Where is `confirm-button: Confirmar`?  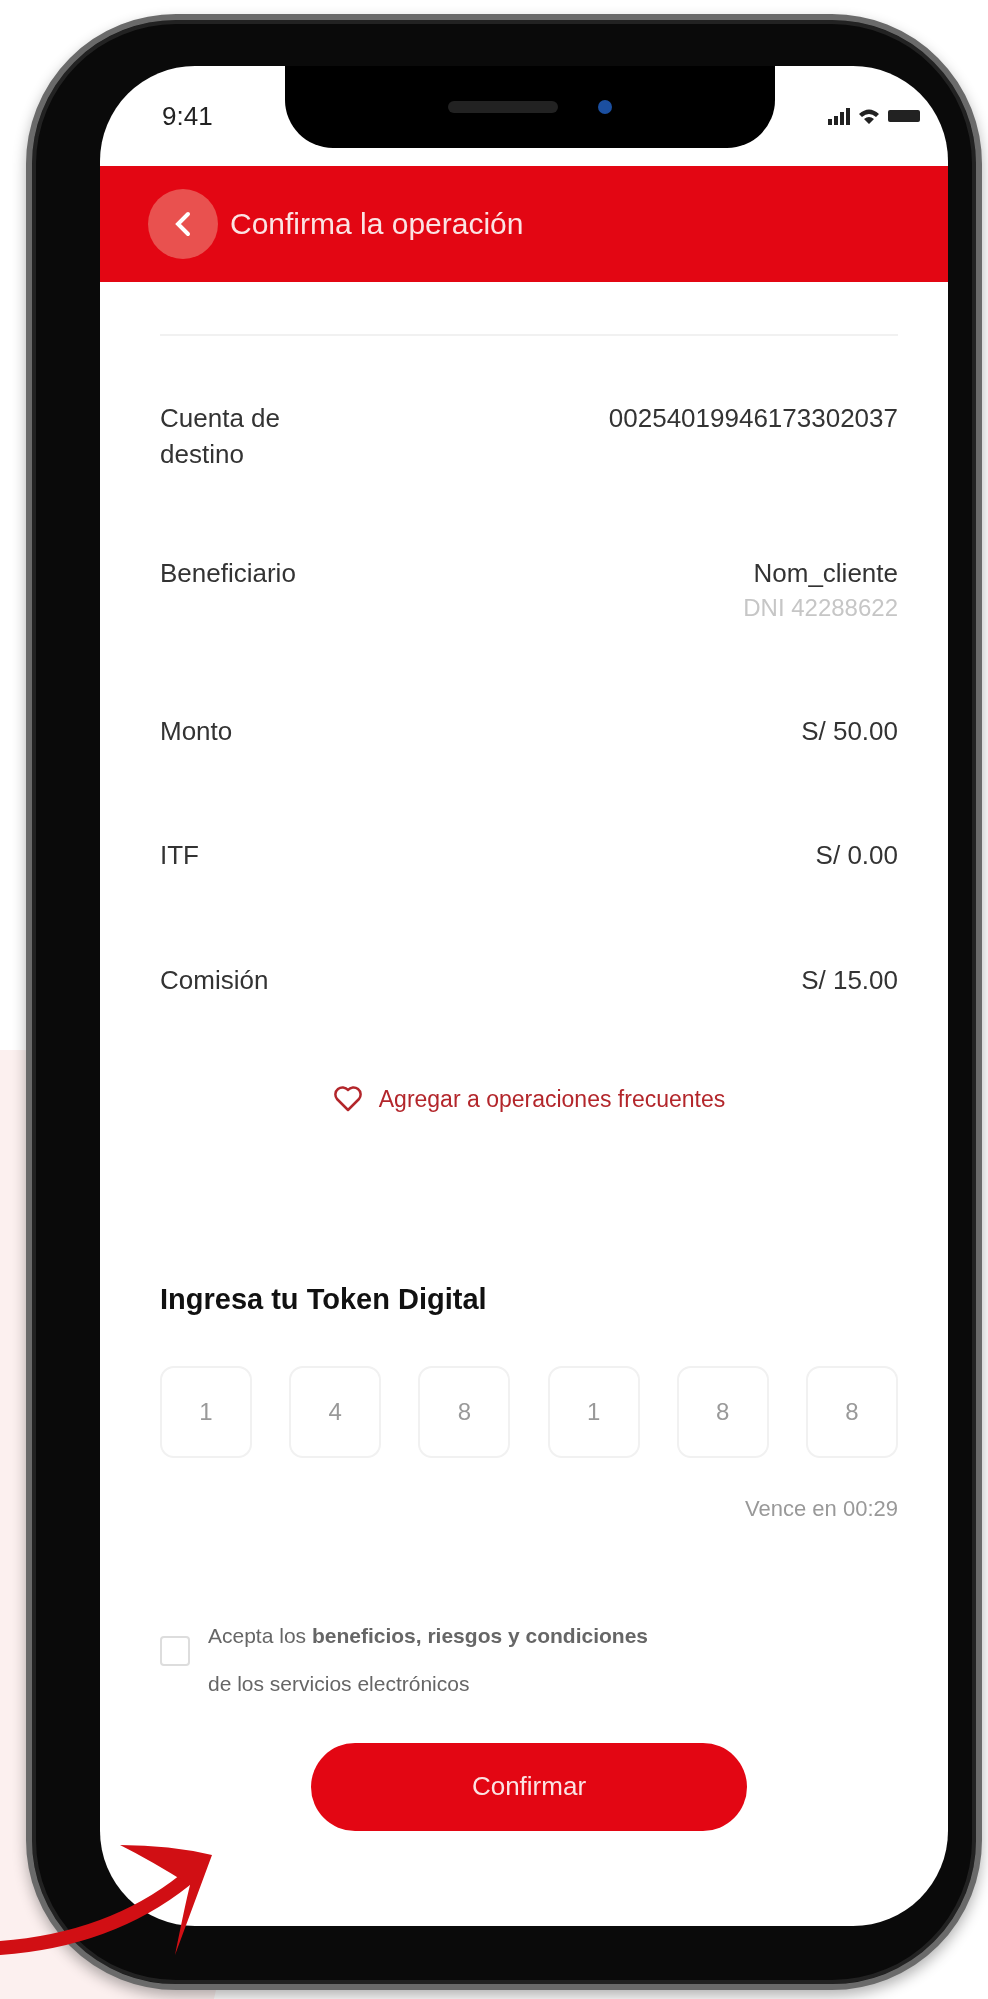
confirm-button: Confirmar is located at coordinates (529, 1786).